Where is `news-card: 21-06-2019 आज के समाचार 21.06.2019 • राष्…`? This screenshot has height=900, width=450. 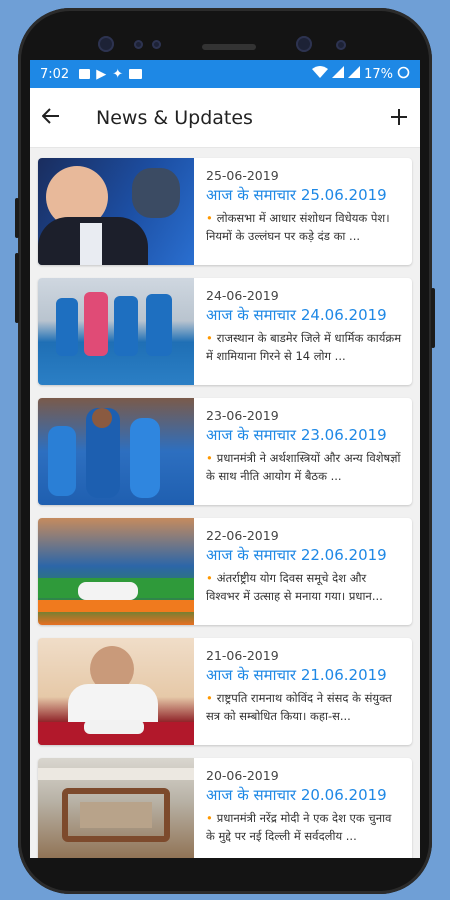 news-card: 21-06-2019 आज के समाचार 21.06.2019 • राष्… is located at coordinates (225, 691).